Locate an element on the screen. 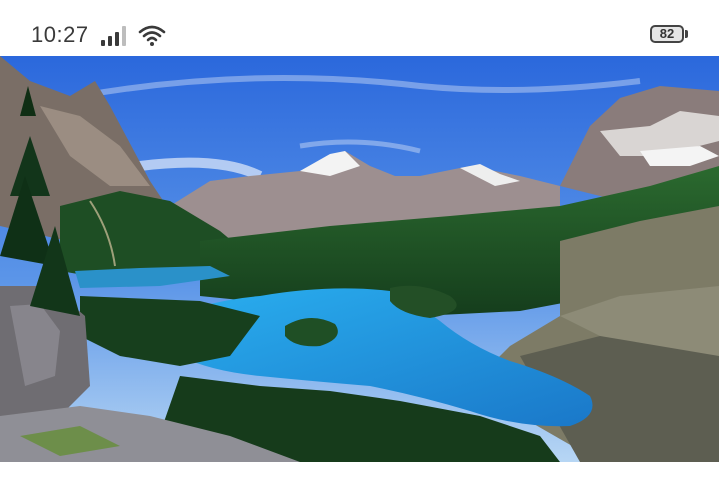  battery-icon: 82 is located at coordinates (670, 35).